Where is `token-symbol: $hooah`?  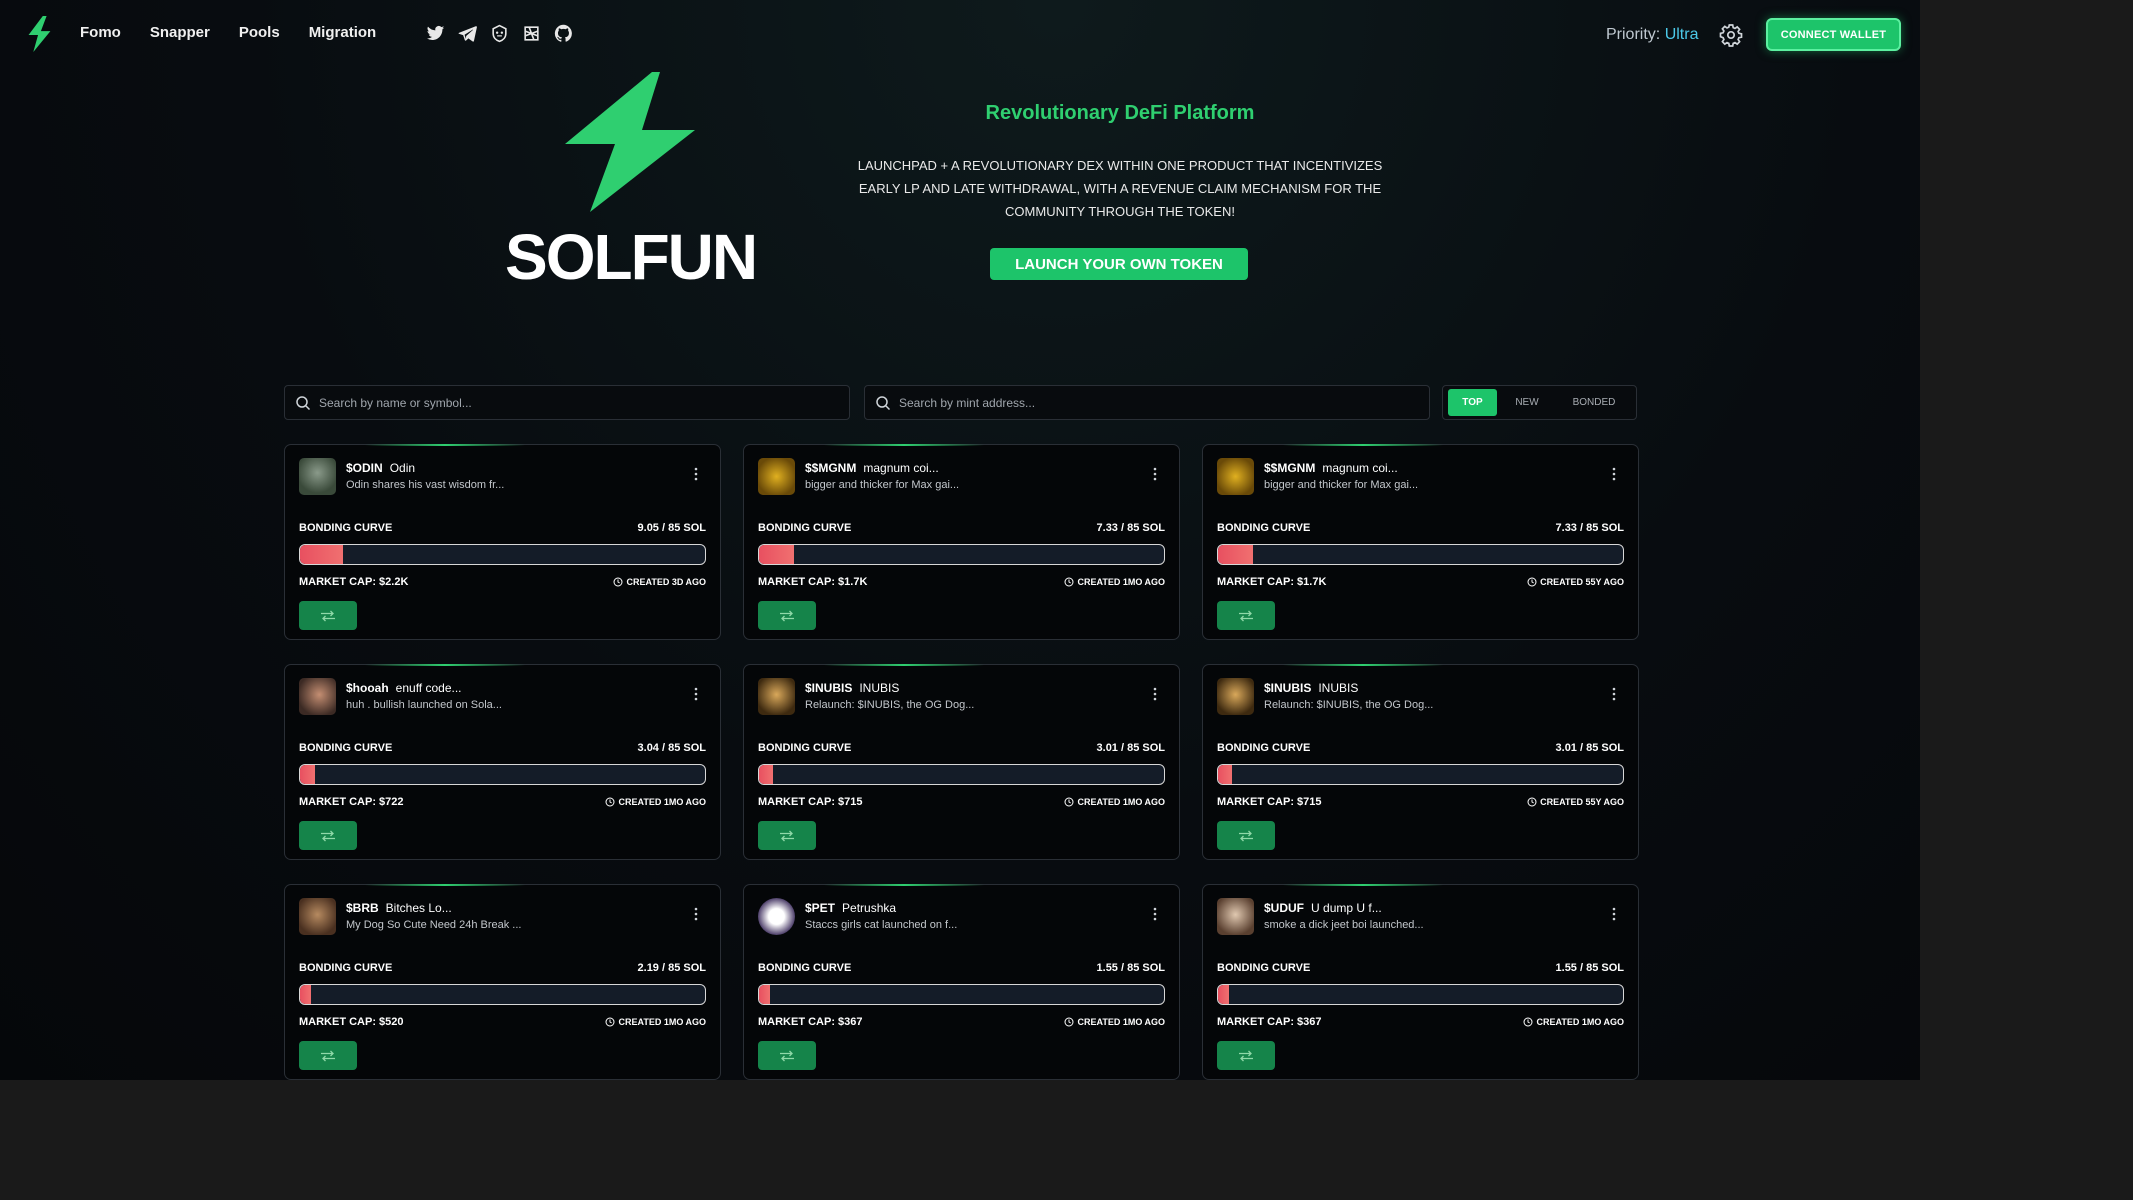 token-symbol: $hooah is located at coordinates (367, 688).